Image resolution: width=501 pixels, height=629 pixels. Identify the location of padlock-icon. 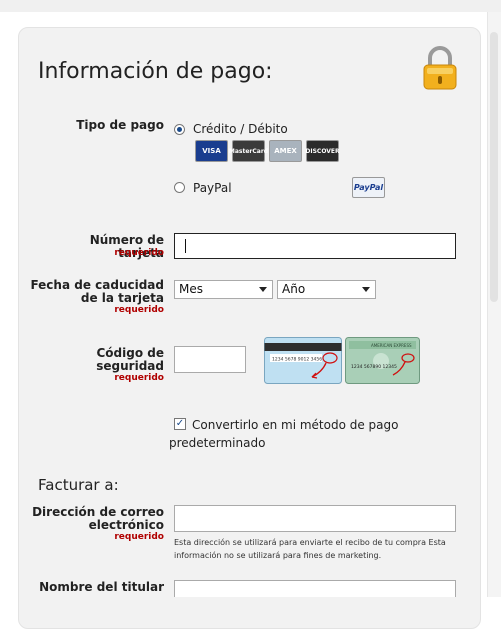
(440, 68).